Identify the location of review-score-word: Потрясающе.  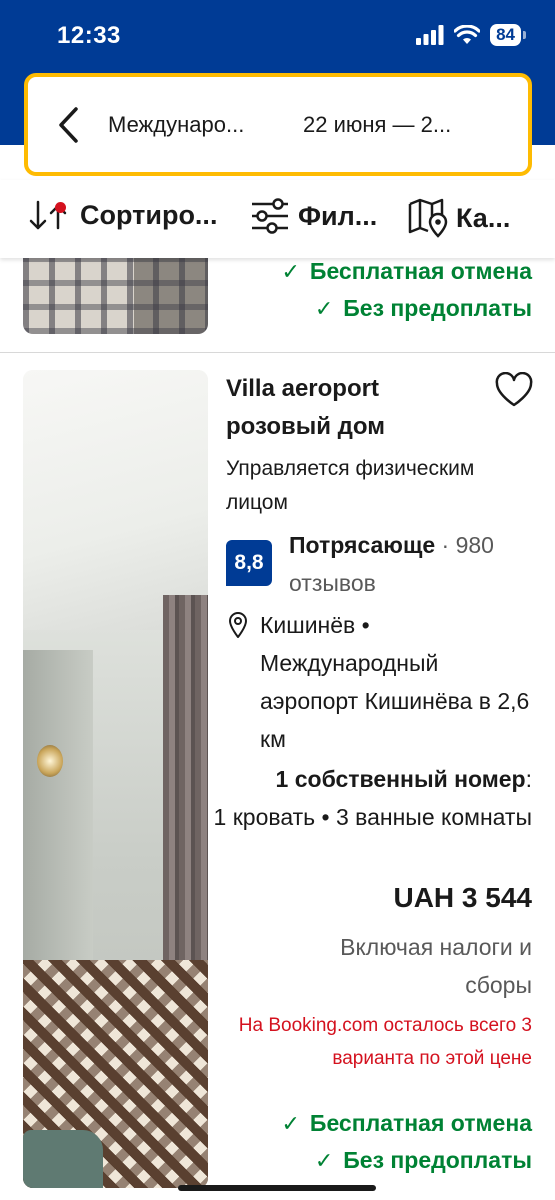
(362, 545).